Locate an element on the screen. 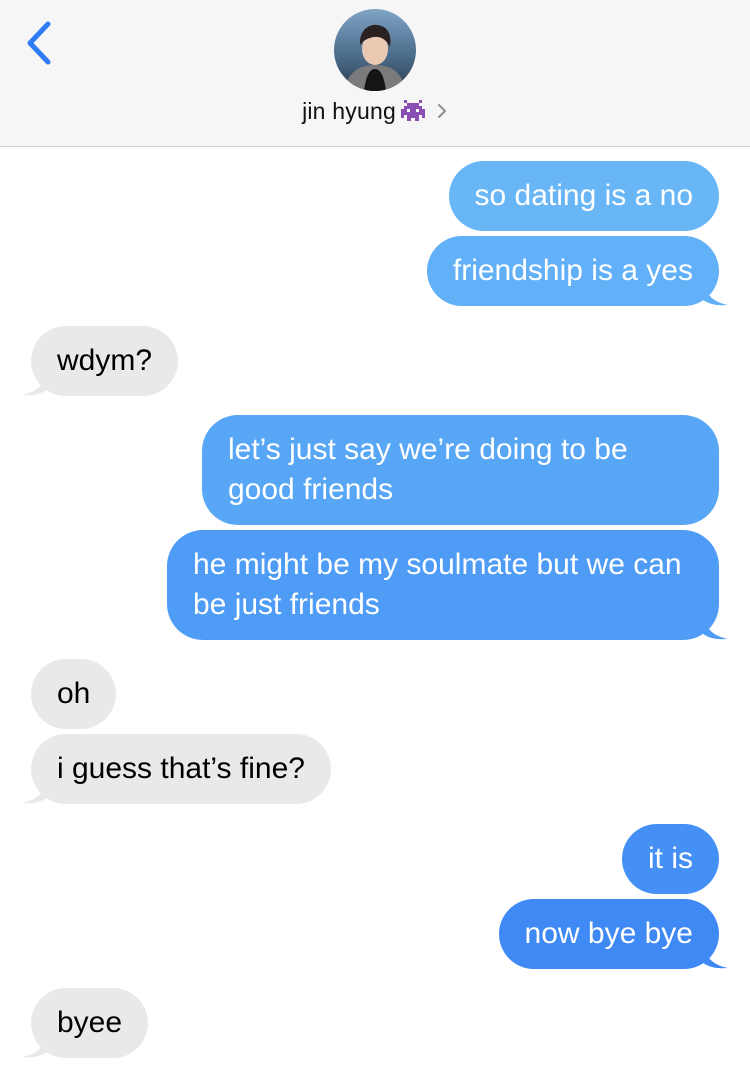  avatar-photo is located at coordinates (375, 50).